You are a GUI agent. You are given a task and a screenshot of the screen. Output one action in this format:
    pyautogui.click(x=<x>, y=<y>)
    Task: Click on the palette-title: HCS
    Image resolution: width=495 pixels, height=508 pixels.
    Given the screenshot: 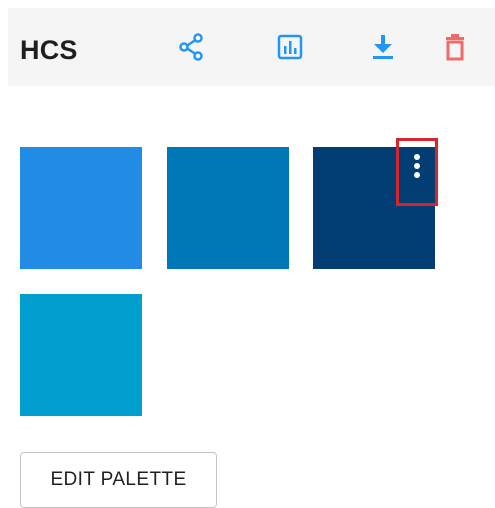 What is the action you would take?
    pyautogui.click(x=49, y=50)
    